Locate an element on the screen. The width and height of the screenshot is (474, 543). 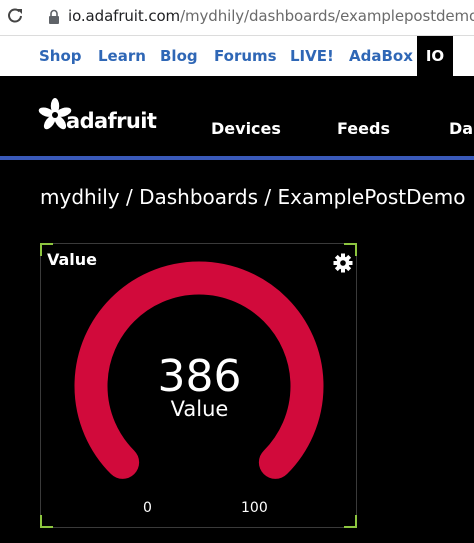
main-nav-dashboards: Das is located at coordinates (461, 128).